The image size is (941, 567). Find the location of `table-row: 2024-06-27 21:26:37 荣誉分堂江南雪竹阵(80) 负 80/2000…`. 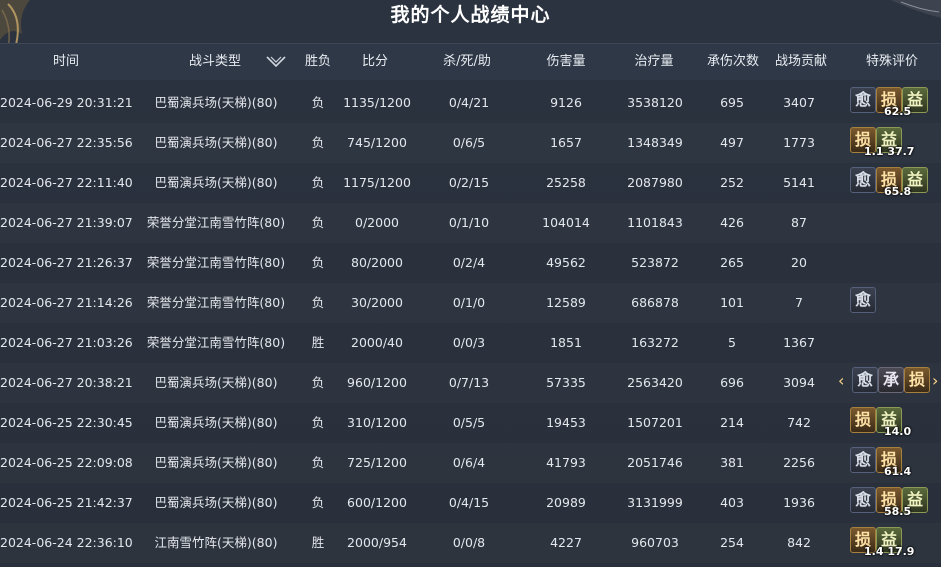

table-row: 2024-06-27 21:26:37 荣誉分堂江南雪竹阵(80) 负 80/2000… is located at coordinates (470, 263).